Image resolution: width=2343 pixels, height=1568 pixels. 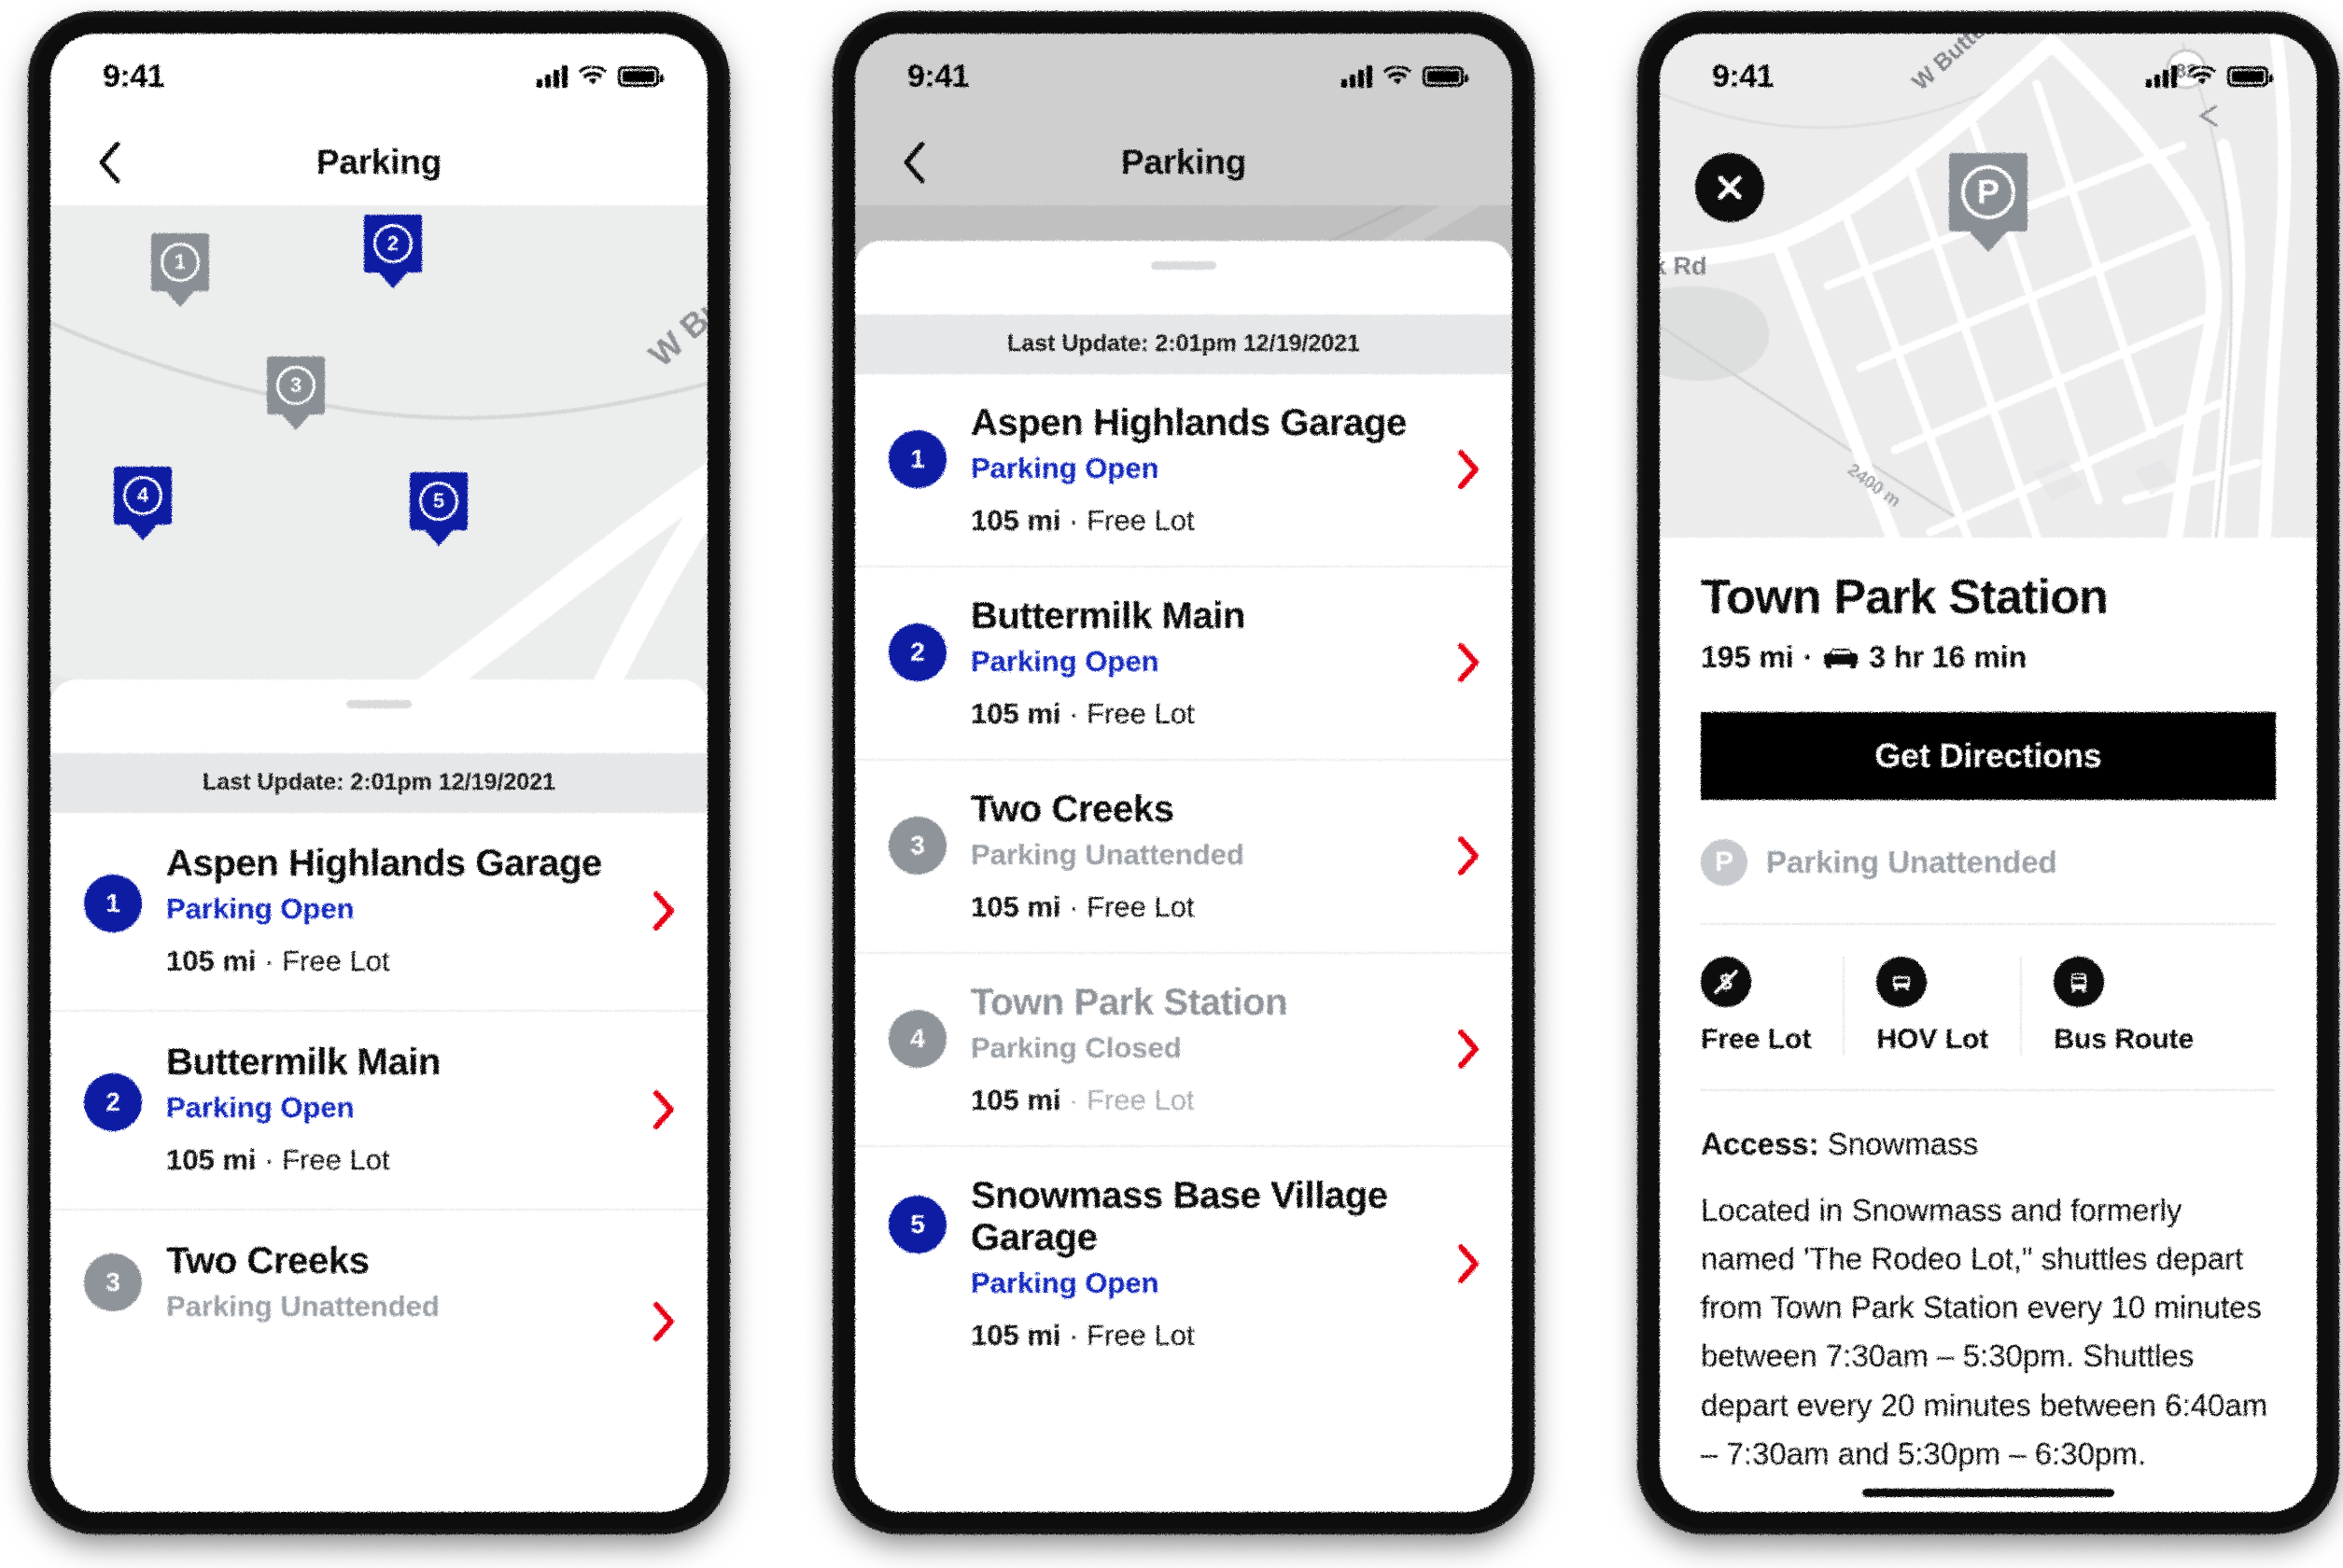 I want to click on map-pin-3: 3, so click(x=296, y=393).